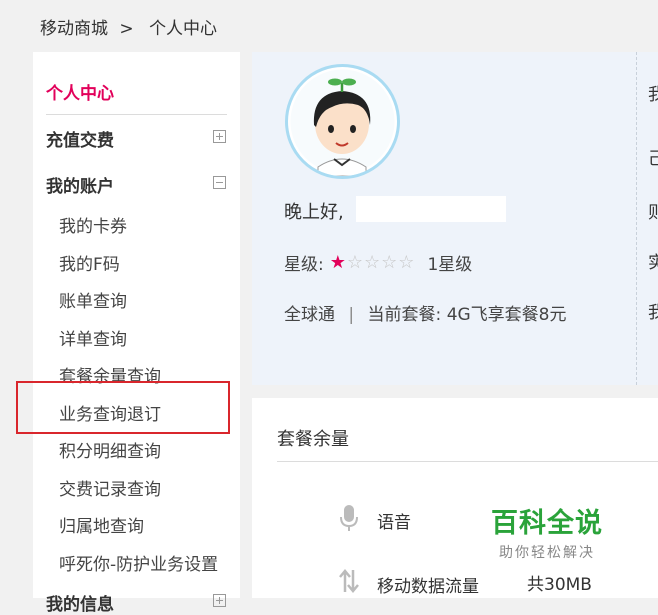 Image resolution: width=658 pixels, height=615 pixels. What do you see at coordinates (559, 585) in the screenshot?
I see `mobile-data-value: 共30MB` at bounding box center [559, 585].